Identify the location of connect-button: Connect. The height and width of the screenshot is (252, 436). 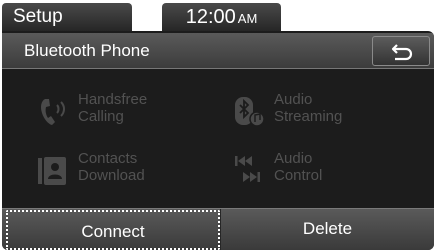
(113, 230).